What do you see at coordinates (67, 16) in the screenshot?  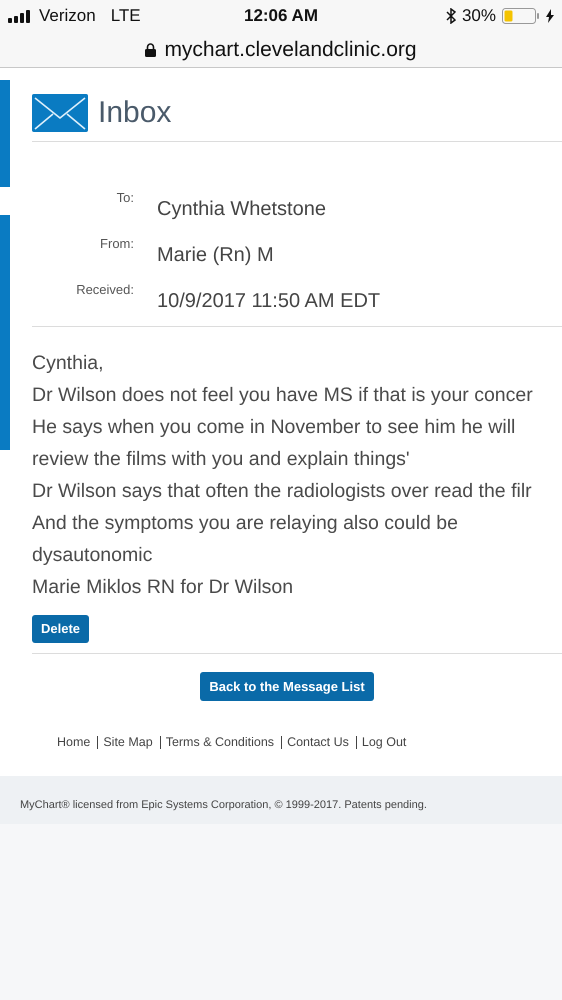 I see `carrier-name: Verizon` at bounding box center [67, 16].